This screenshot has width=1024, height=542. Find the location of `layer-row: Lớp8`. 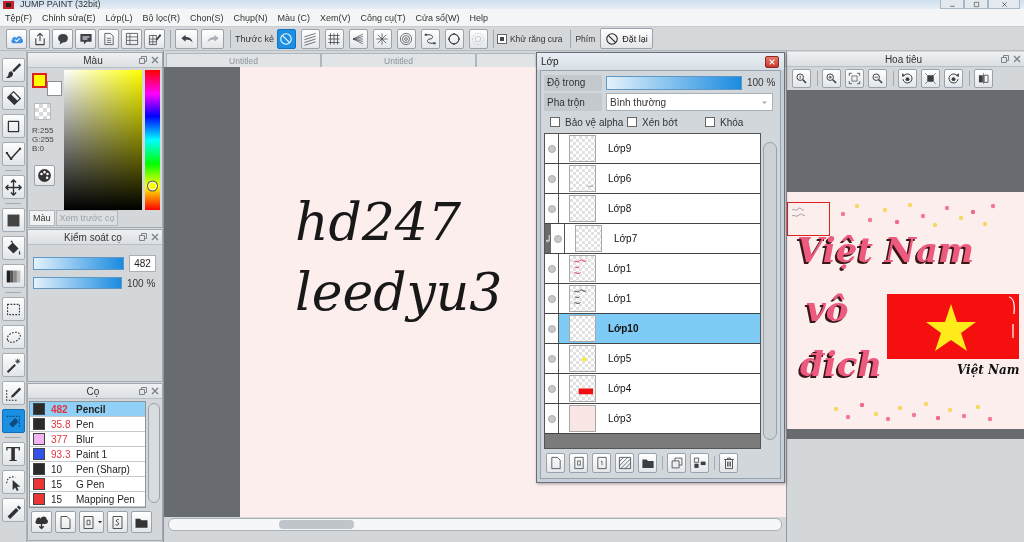

layer-row: Lớp8 is located at coordinates (652, 209).